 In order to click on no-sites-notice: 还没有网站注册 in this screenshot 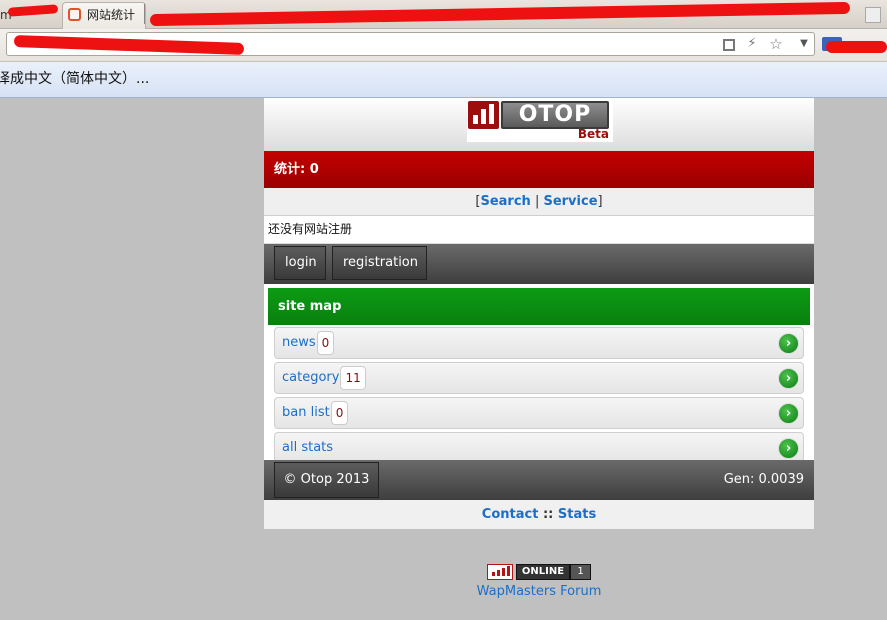, I will do `click(539, 230)`.